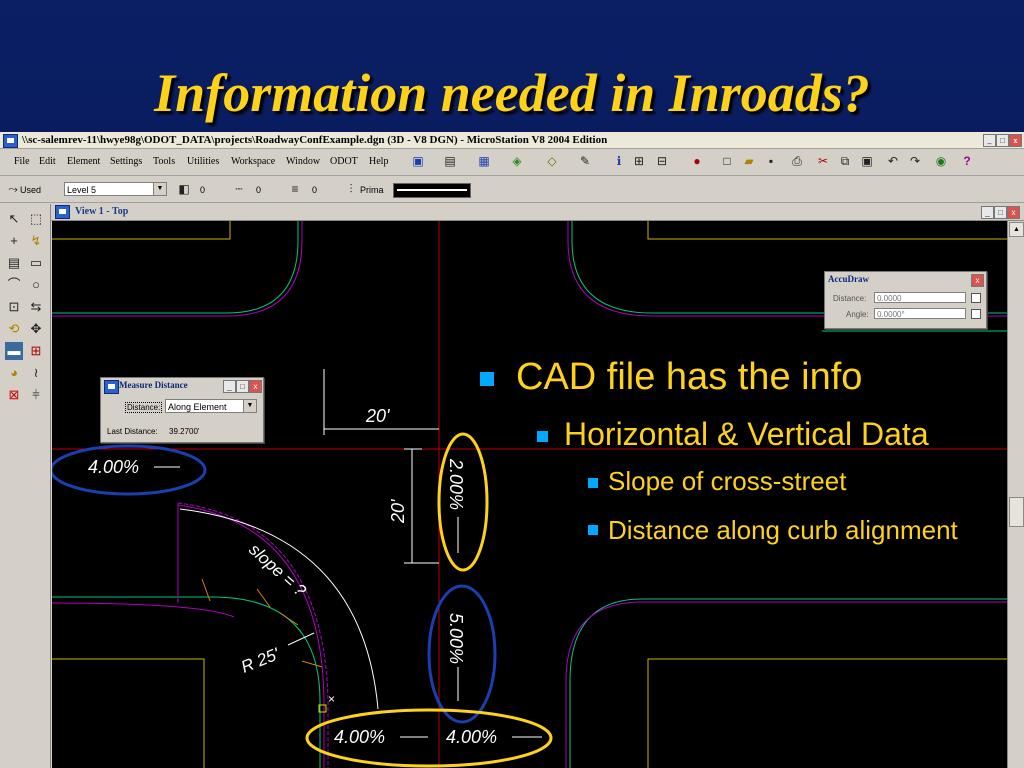 The height and width of the screenshot is (768, 1024). Describe the element at coordinates (36, 307) in the screenshot. I see `dimension-icon: ⇆` at that location.